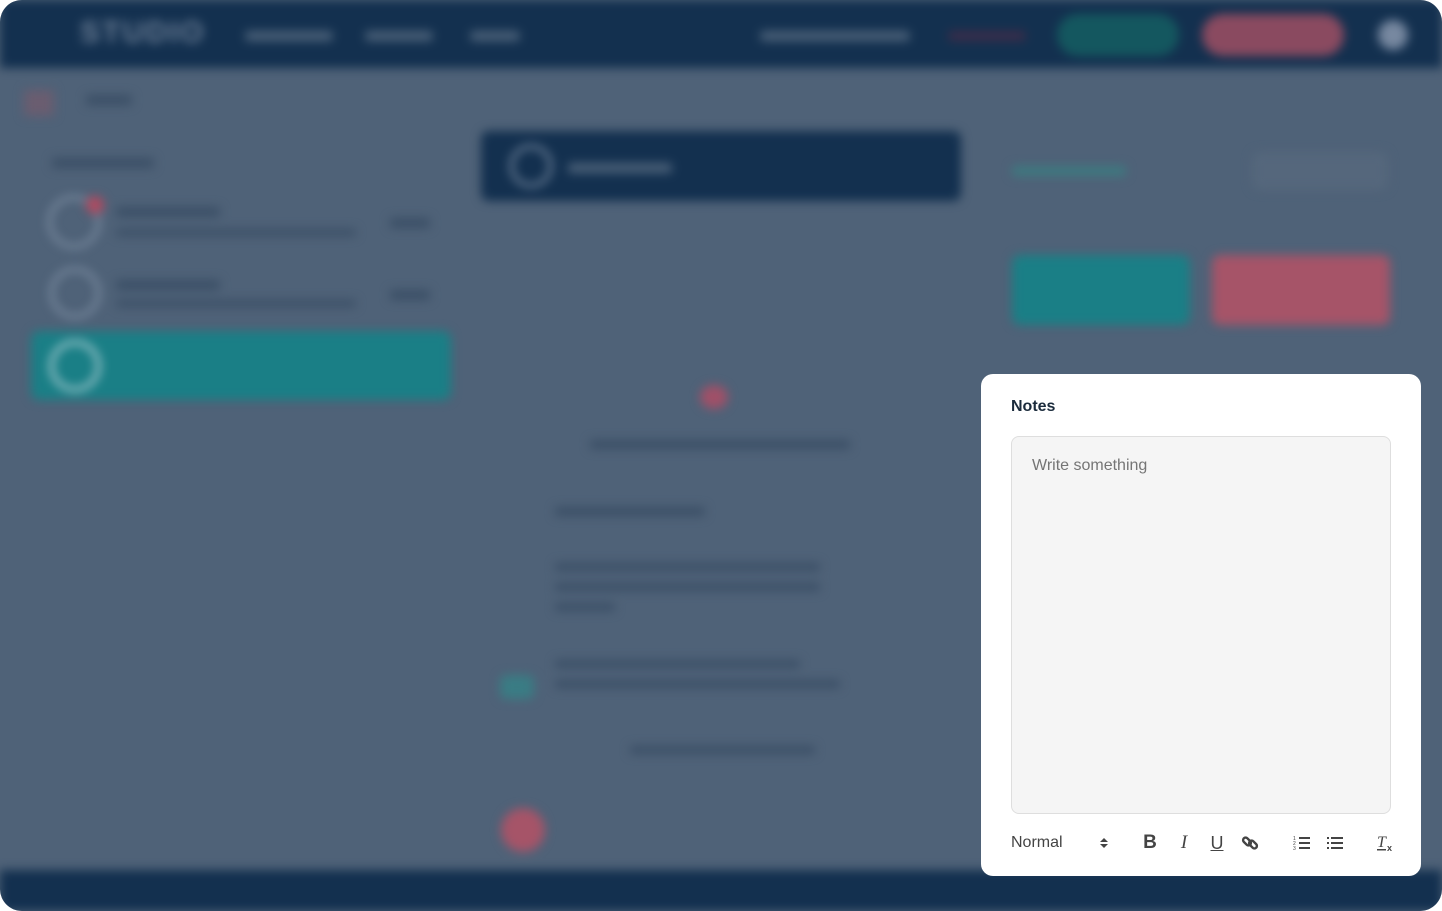 The width and height of the screenshot is (1442, 911). I want to click on italic-icon: I, so click(1184, 843).